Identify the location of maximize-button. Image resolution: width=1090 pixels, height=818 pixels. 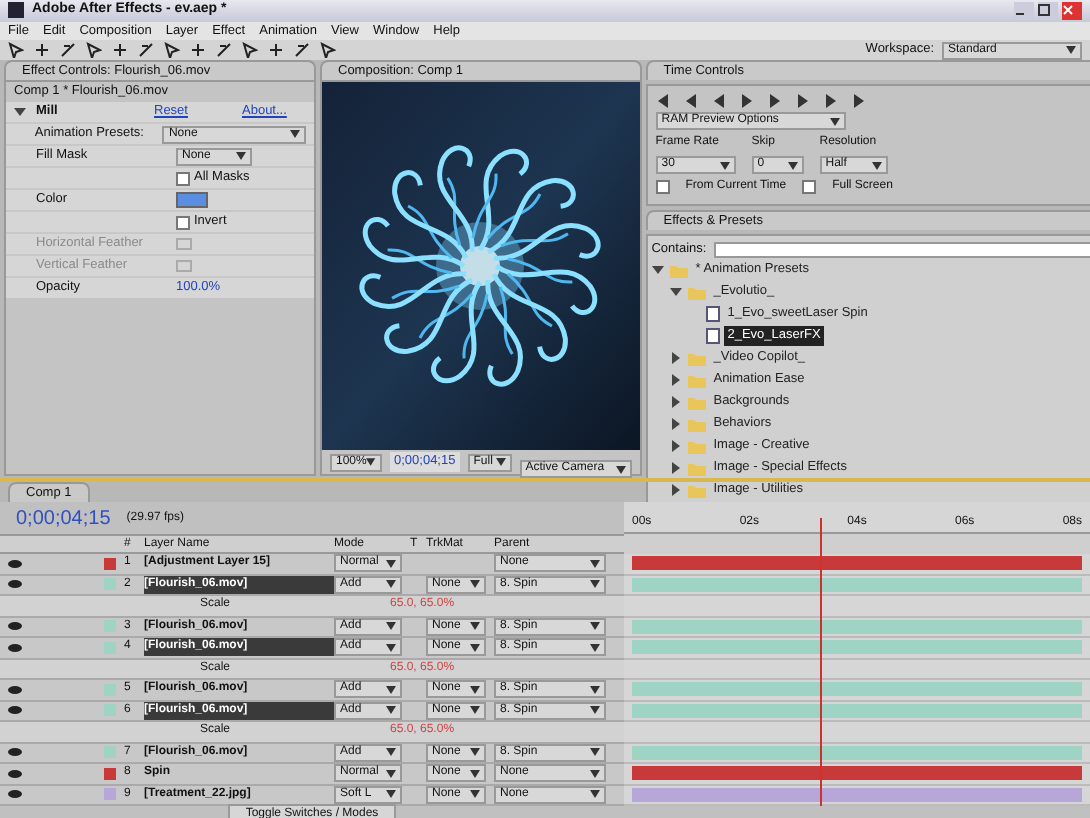
(1048, 10).